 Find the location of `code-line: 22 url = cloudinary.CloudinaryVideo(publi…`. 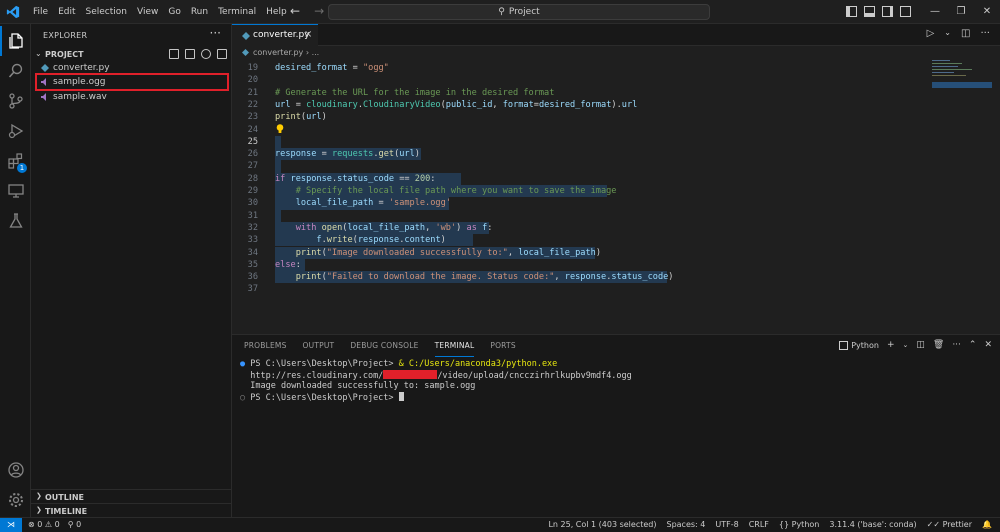

code-line: 22 url = cloudinary.CloudinaryVideo(publi… is located at coordinates (442, 104).